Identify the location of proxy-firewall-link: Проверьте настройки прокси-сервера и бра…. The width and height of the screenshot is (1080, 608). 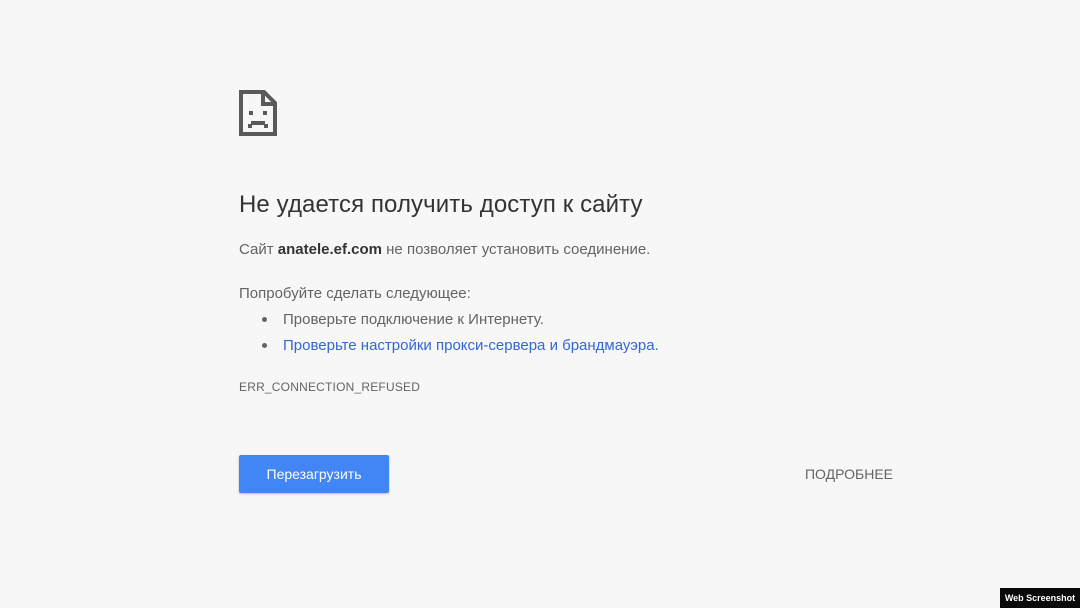
(471, 345).